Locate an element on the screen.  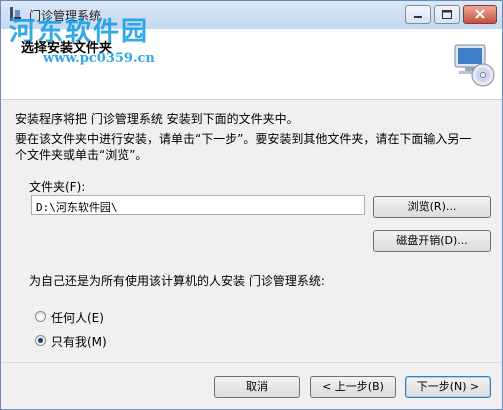
watermark-url: www.pc0359.cn is located at coordinates (99, 58).